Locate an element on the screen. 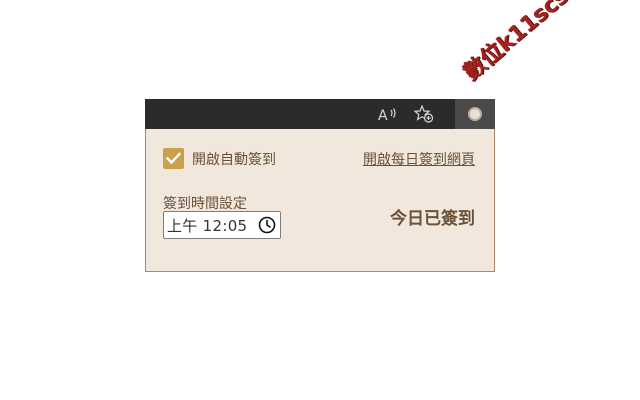  auto-checkin-row: 開啟自動簽到 is located at coordinates (219, 158).